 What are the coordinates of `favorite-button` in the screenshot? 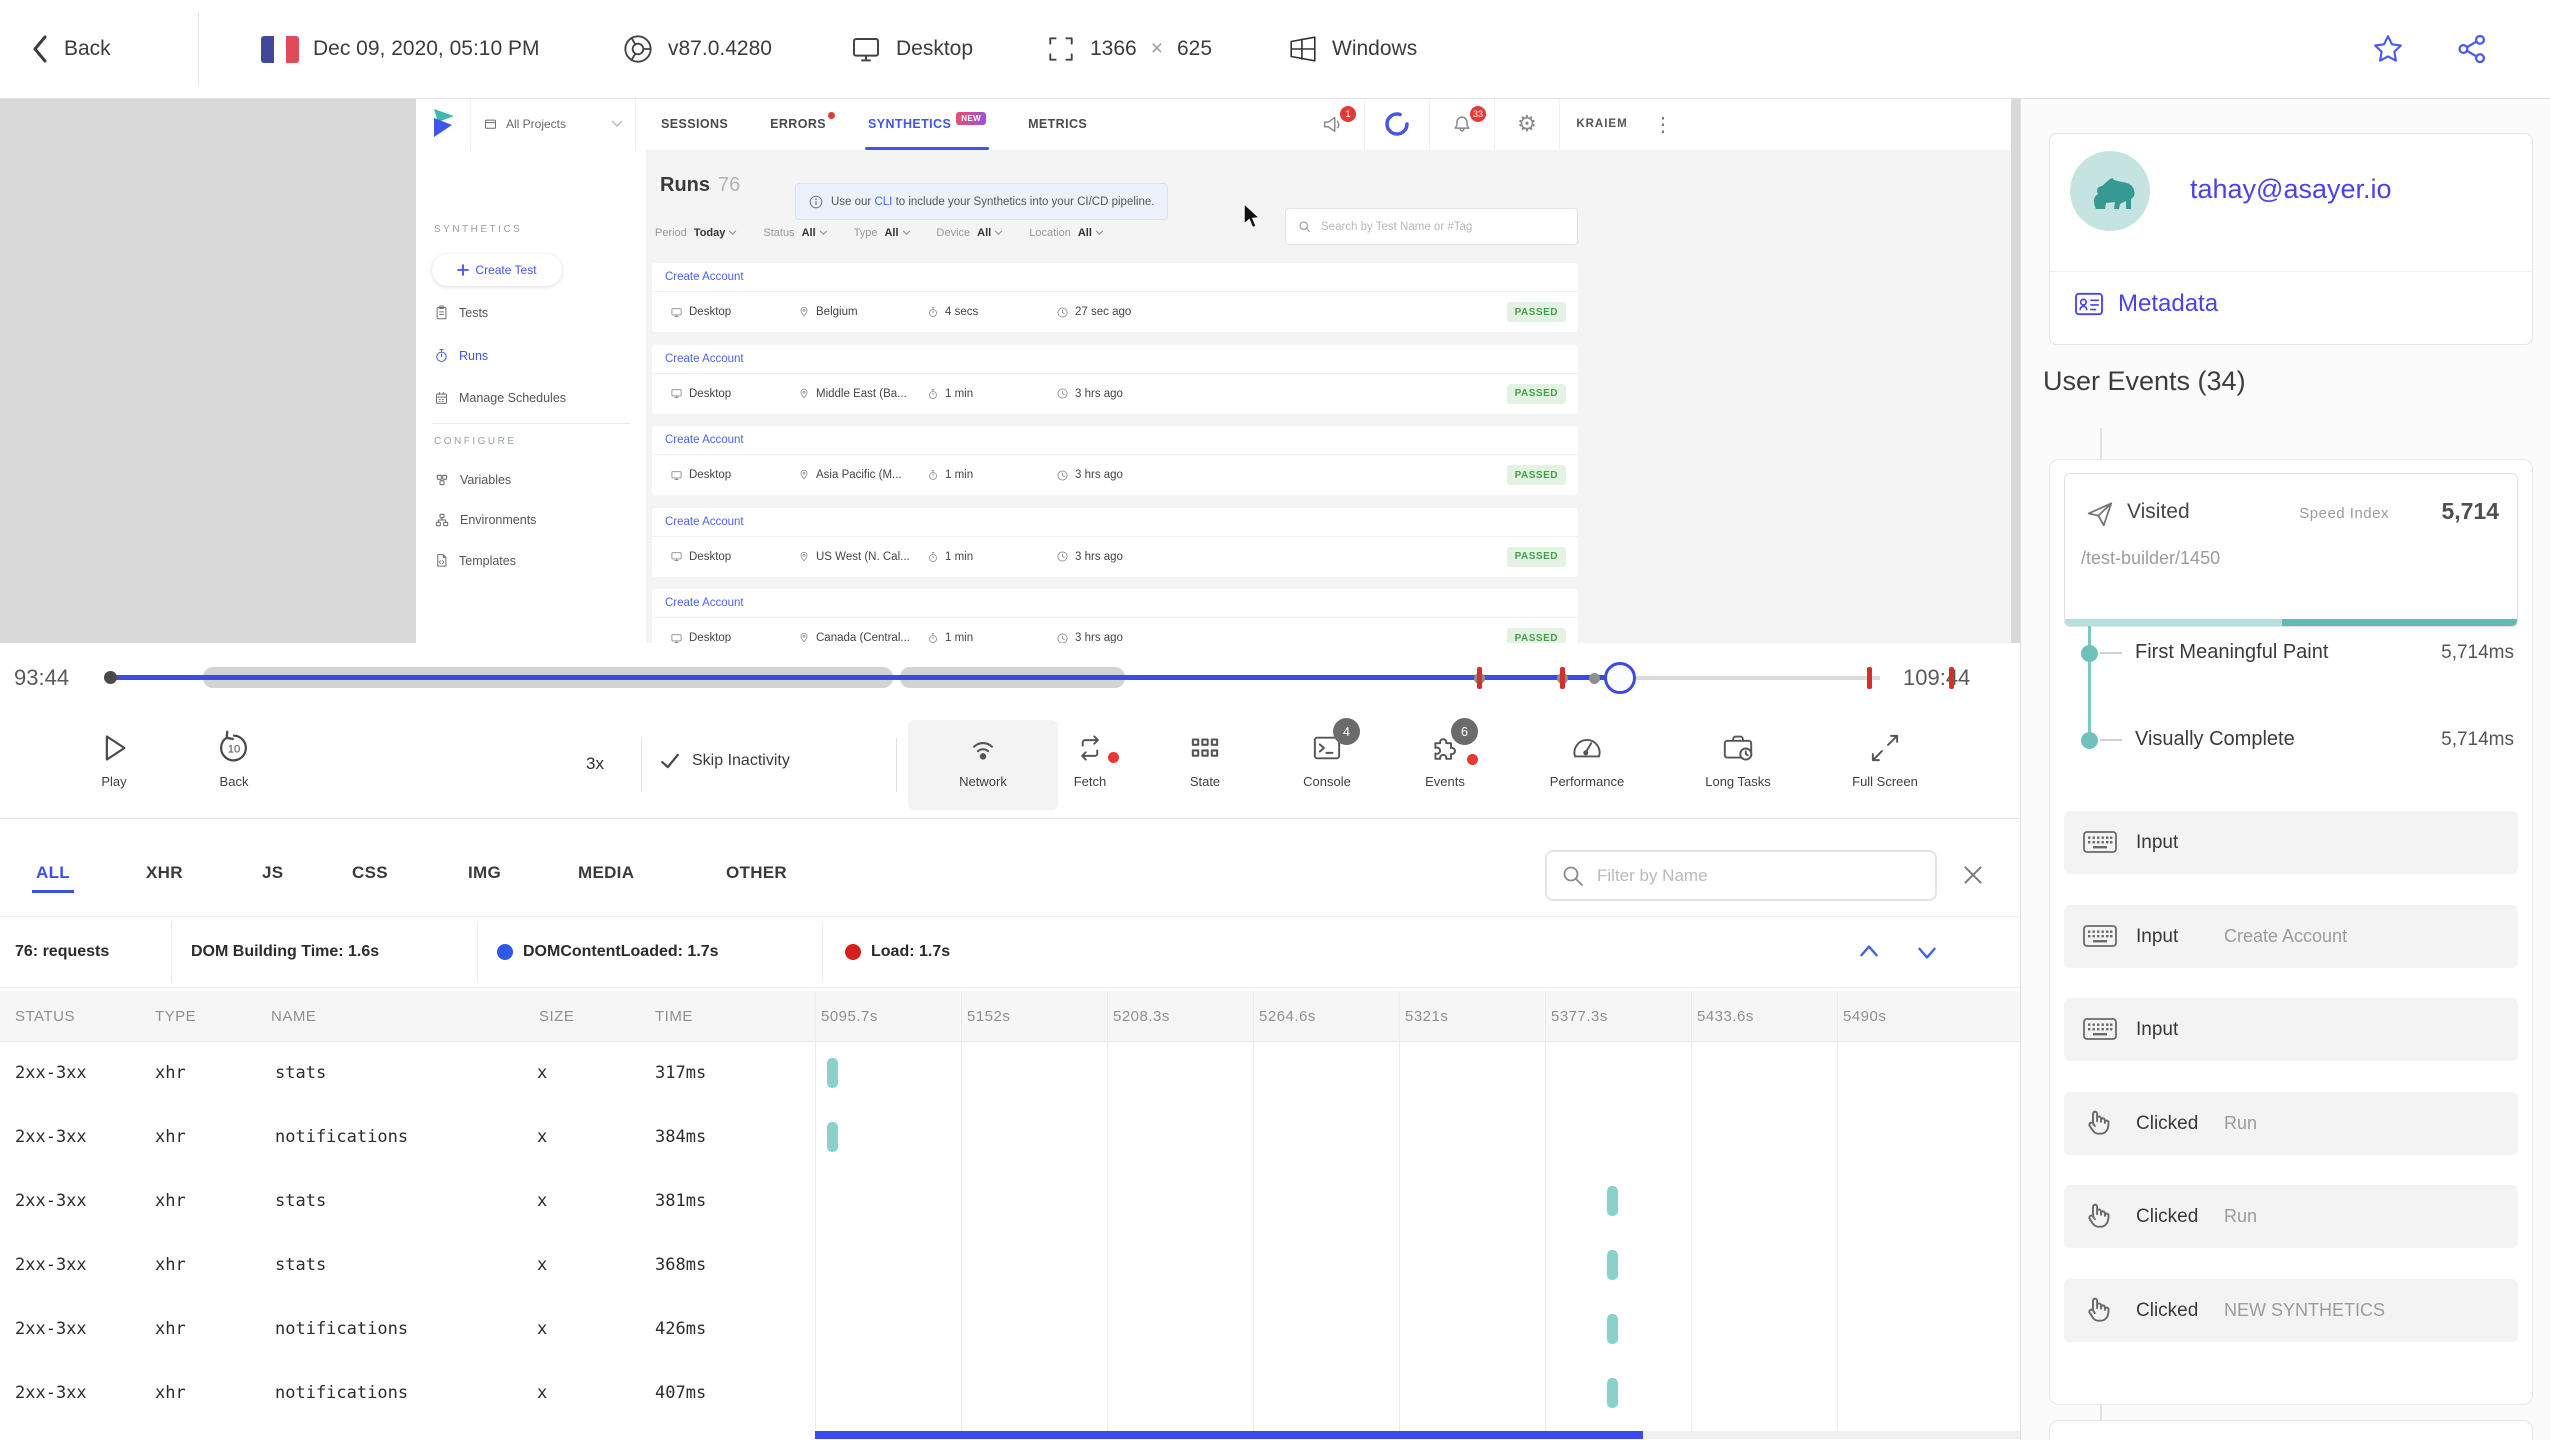 It's located at (2388, 49).